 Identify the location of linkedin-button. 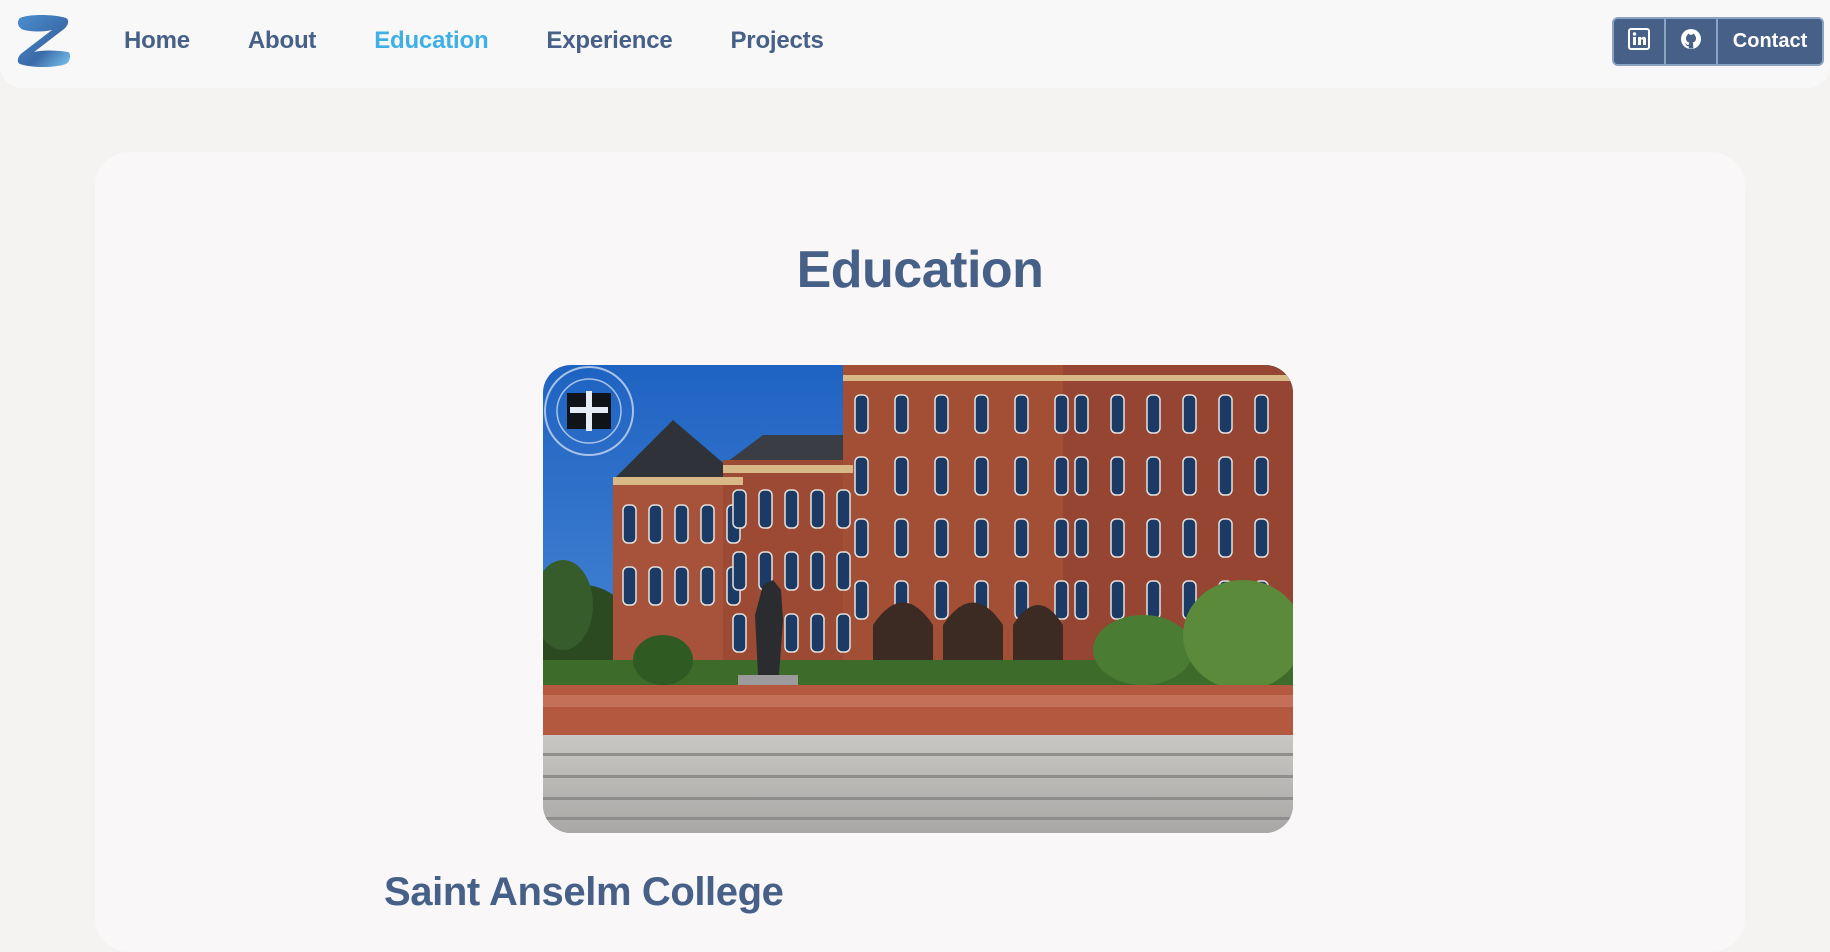
(1640, 41).